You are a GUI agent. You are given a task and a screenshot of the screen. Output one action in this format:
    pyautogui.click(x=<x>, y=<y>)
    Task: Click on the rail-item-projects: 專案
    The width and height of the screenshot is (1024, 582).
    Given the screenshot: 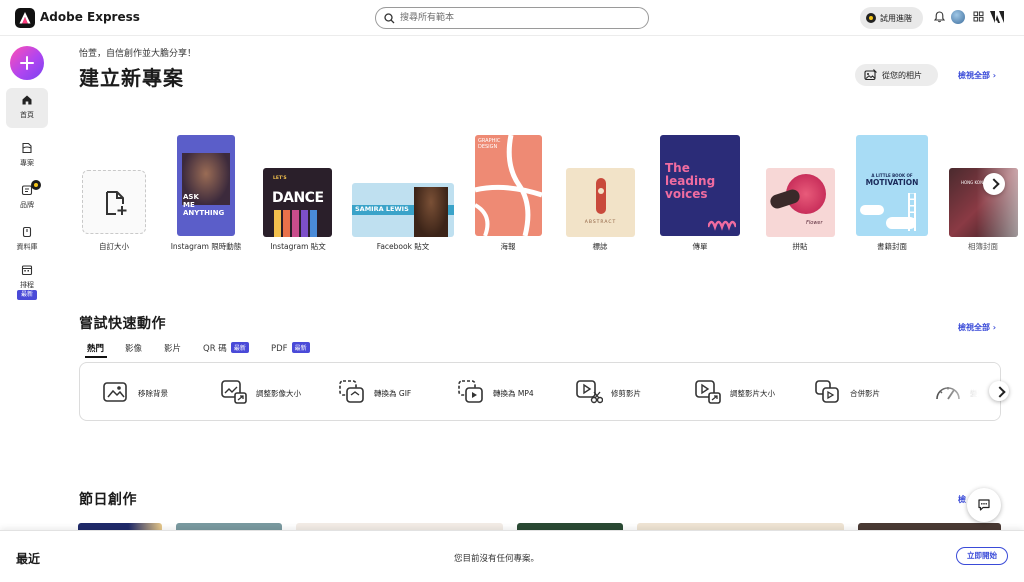 What is the action you would take?
    pyautogui.click(x=27, y=154)
    